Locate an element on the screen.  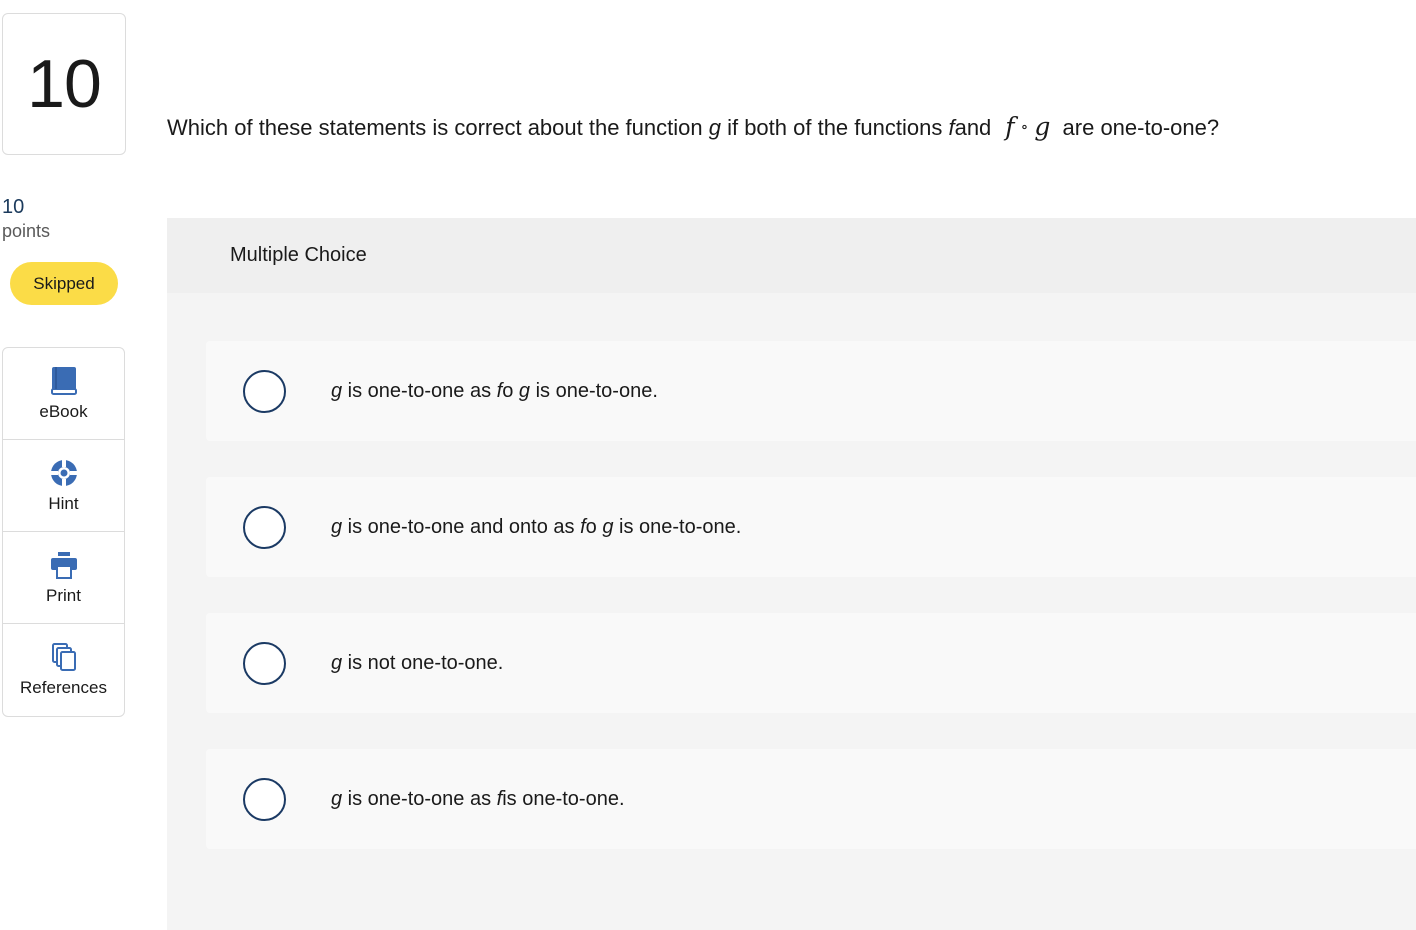
lifebuoy-icon is located at coordinates (64, 473).